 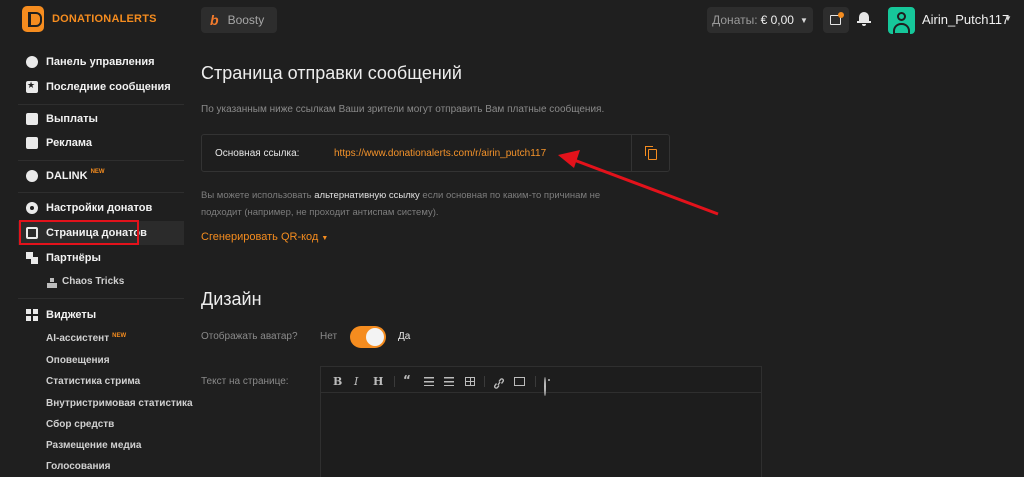 I want to click on sidebar-item-label: Настройки донатов, so click(x=99, y=208).